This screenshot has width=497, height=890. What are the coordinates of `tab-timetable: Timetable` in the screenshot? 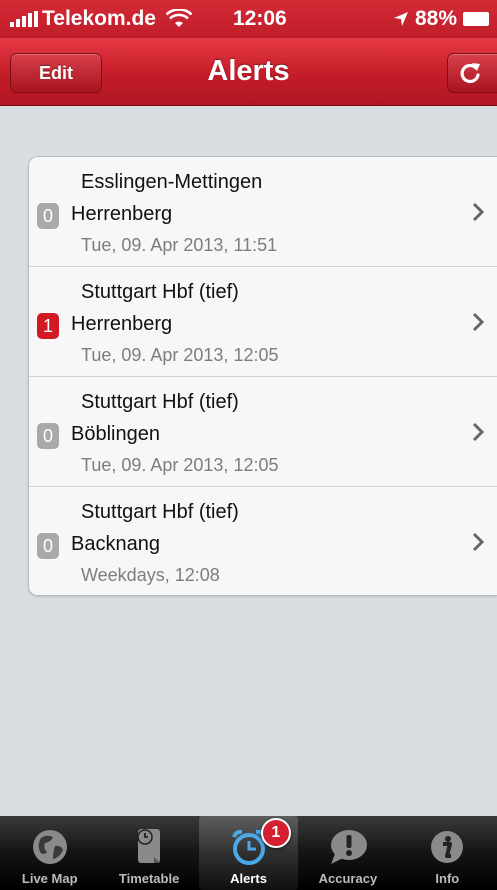 It's located at (148, 853).